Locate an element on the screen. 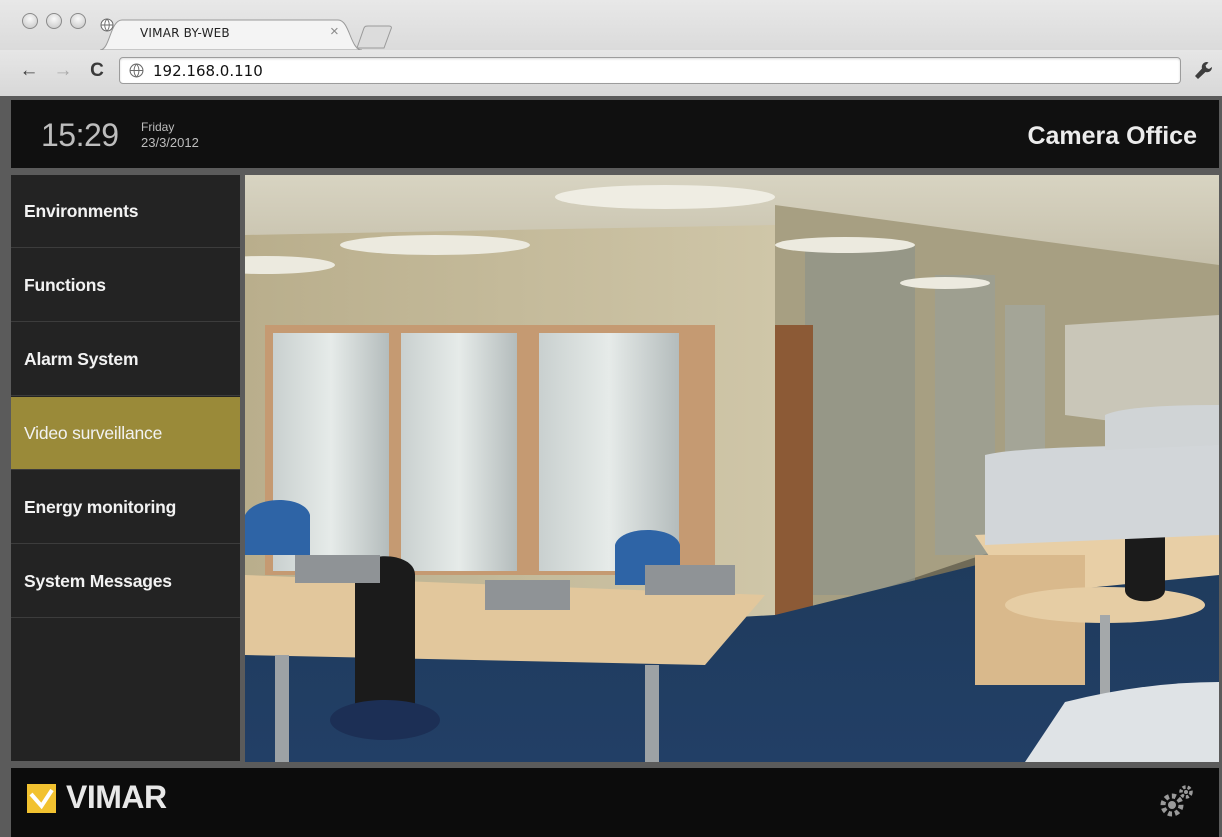  clock-date: 23/3/2012 is located at coordinates (170, 142).